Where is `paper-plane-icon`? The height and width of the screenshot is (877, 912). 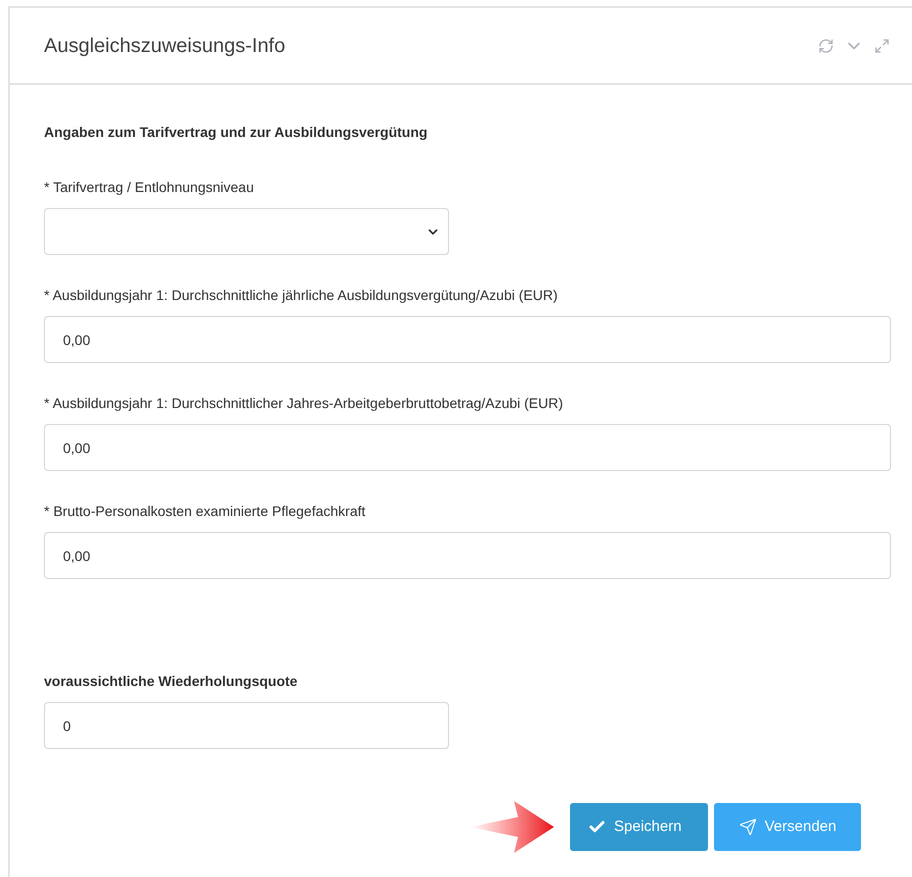 paper-plane-icon is located at coordinates (747, 827).